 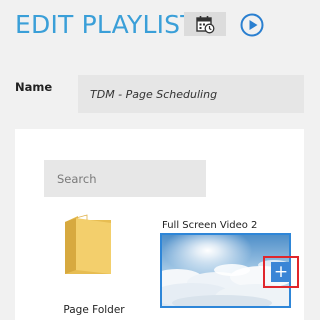 I want to click on folder-icon, so click(x=88, y=245).